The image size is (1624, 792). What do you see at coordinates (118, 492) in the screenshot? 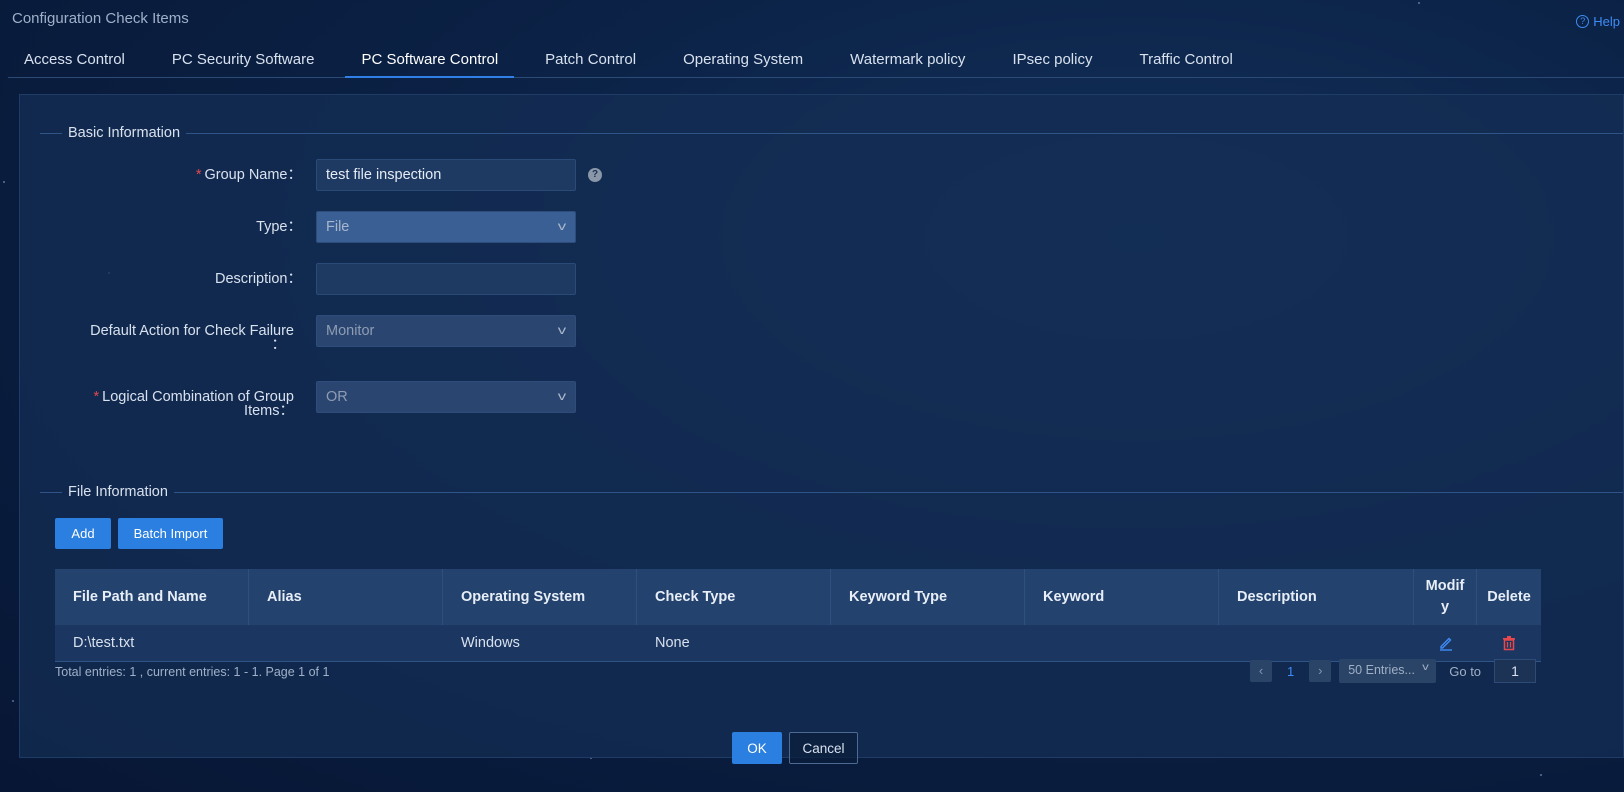
I see `section-title: File Information` at bounding box center [118, 492].